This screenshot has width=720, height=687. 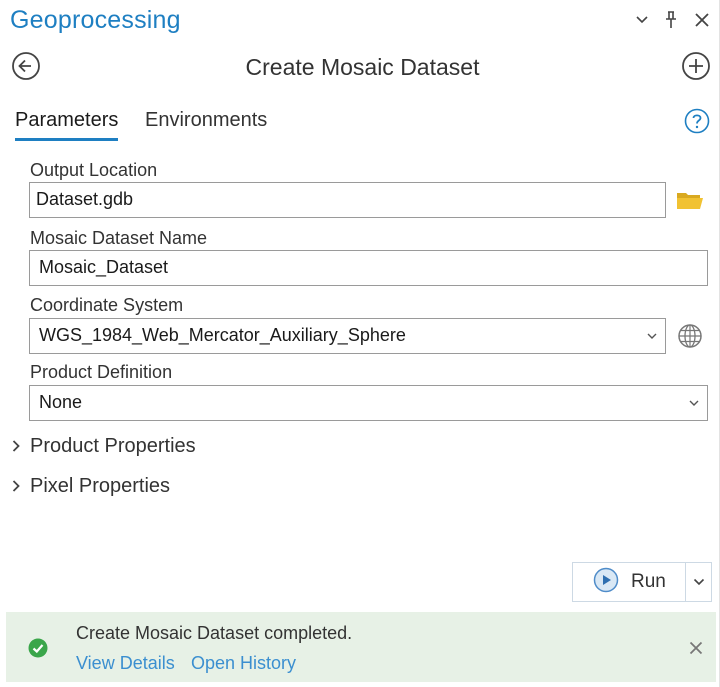 I want to click on run-dropdown-button, so click(x=698, y=582).